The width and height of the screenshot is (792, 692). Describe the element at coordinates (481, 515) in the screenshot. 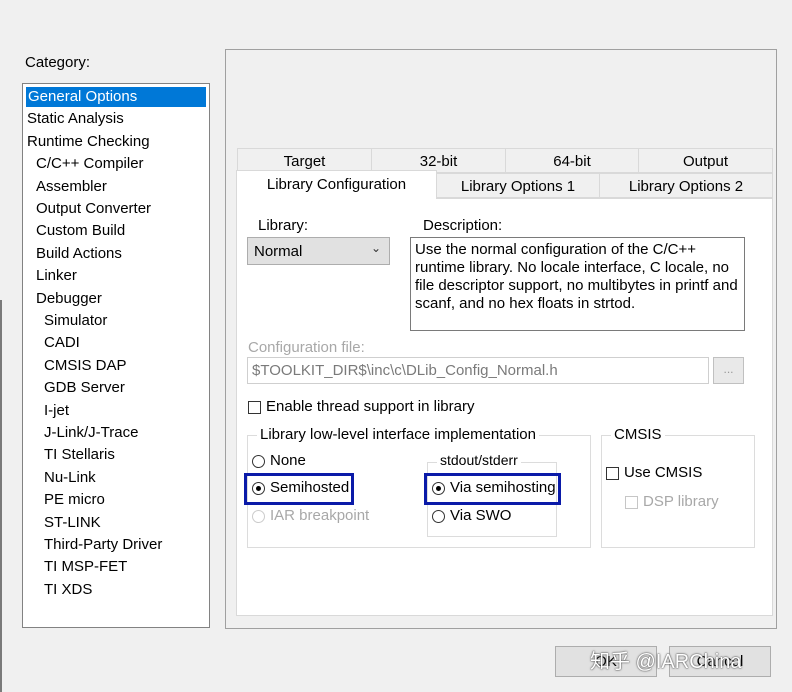

I see `radio-via-swo-label: Via SWO` at that location.